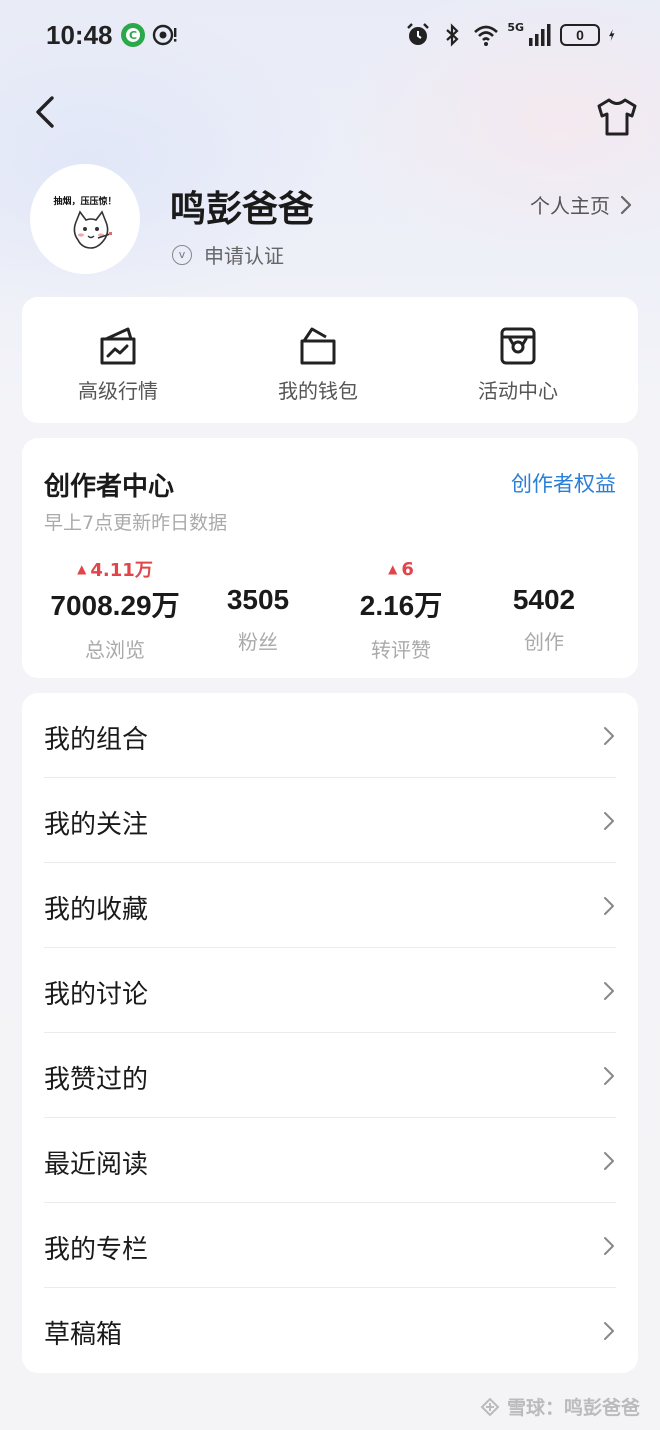 The height and width of the screenshot is (1430, 660). Describe the element at coordinates (330, 990) in the screenshot. I see `menu-item-my-discussions: 我的讨论` at that location.